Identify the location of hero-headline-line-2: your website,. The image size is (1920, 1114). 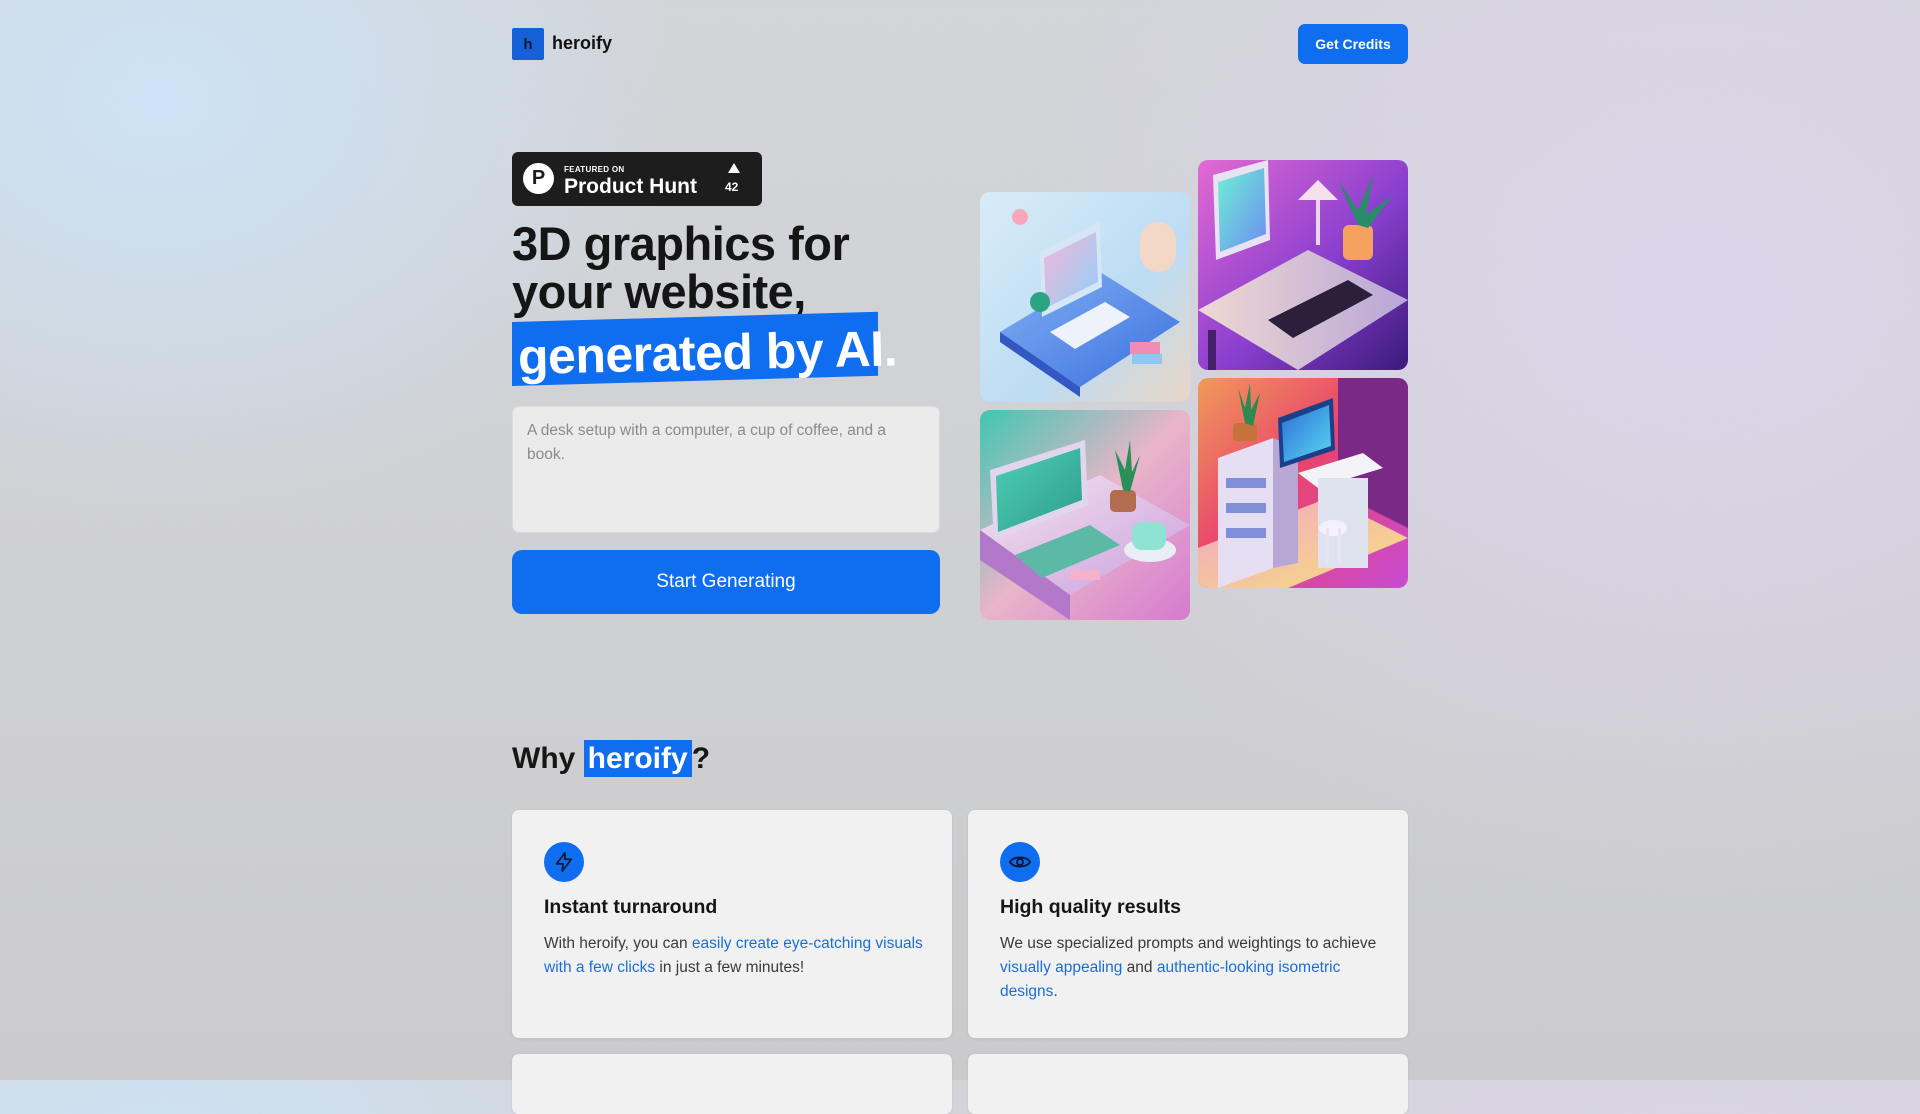
(659, 291).